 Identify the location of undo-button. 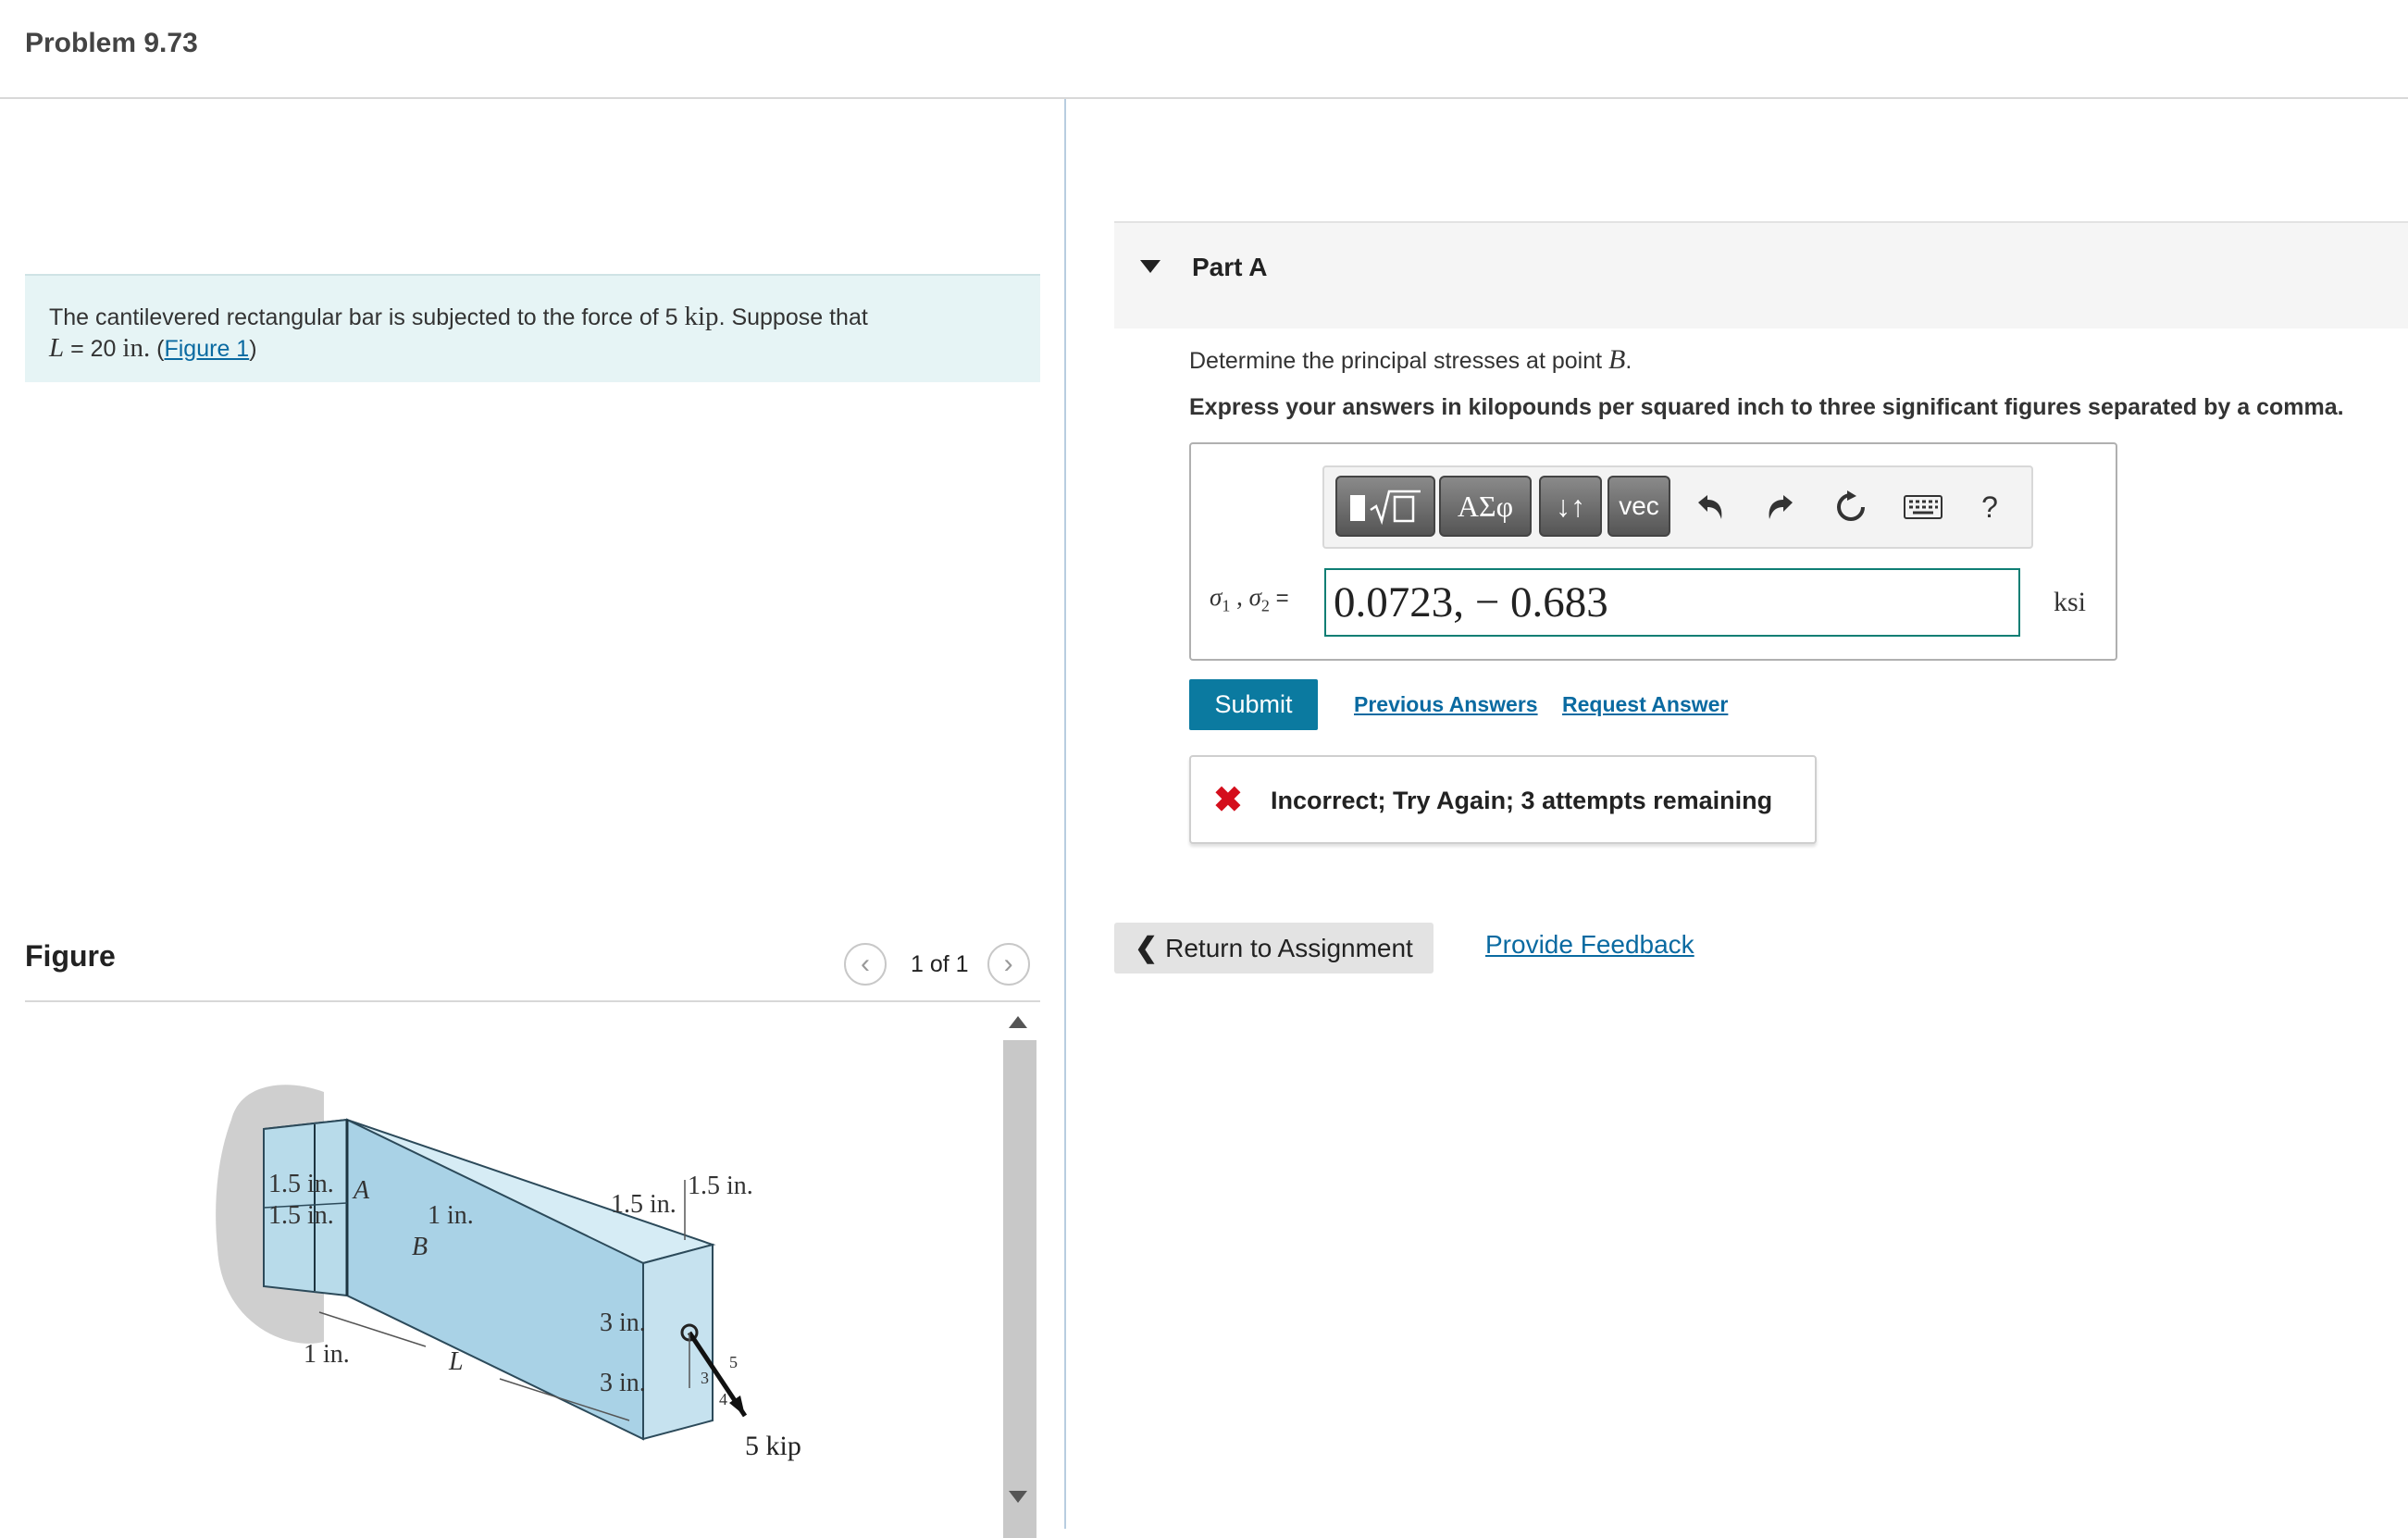
(1710, 507).